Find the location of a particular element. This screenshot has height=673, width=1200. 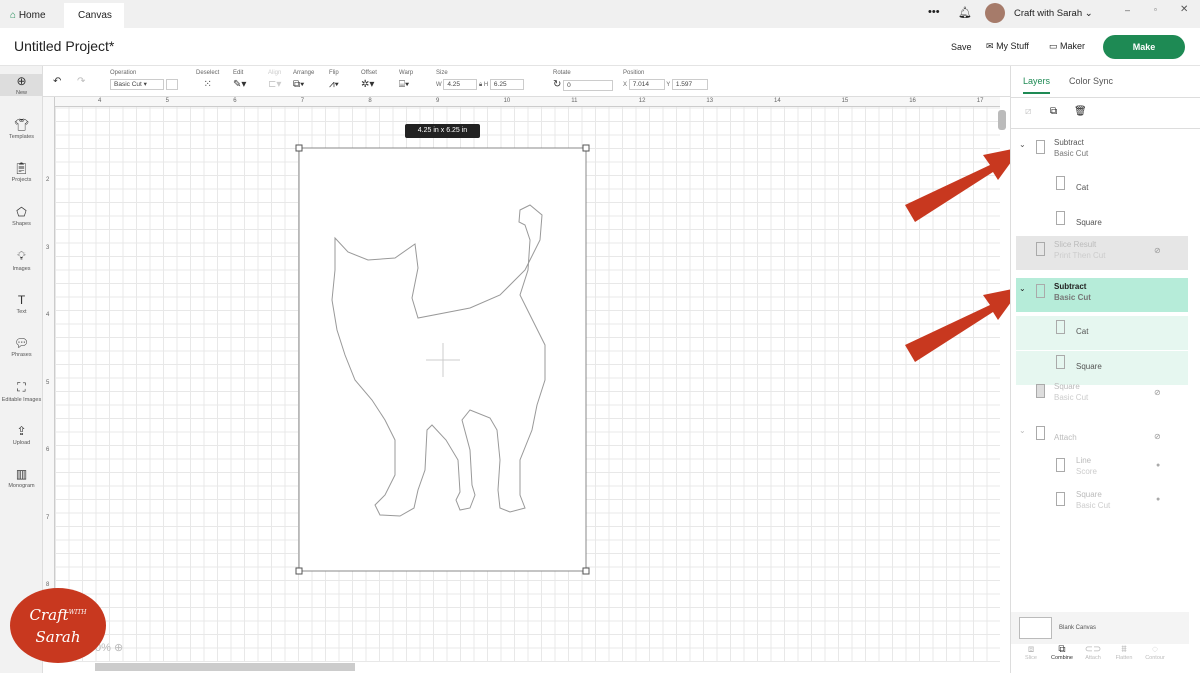

logo: CraftWITH Sarah is located at coordinates (58, 625).